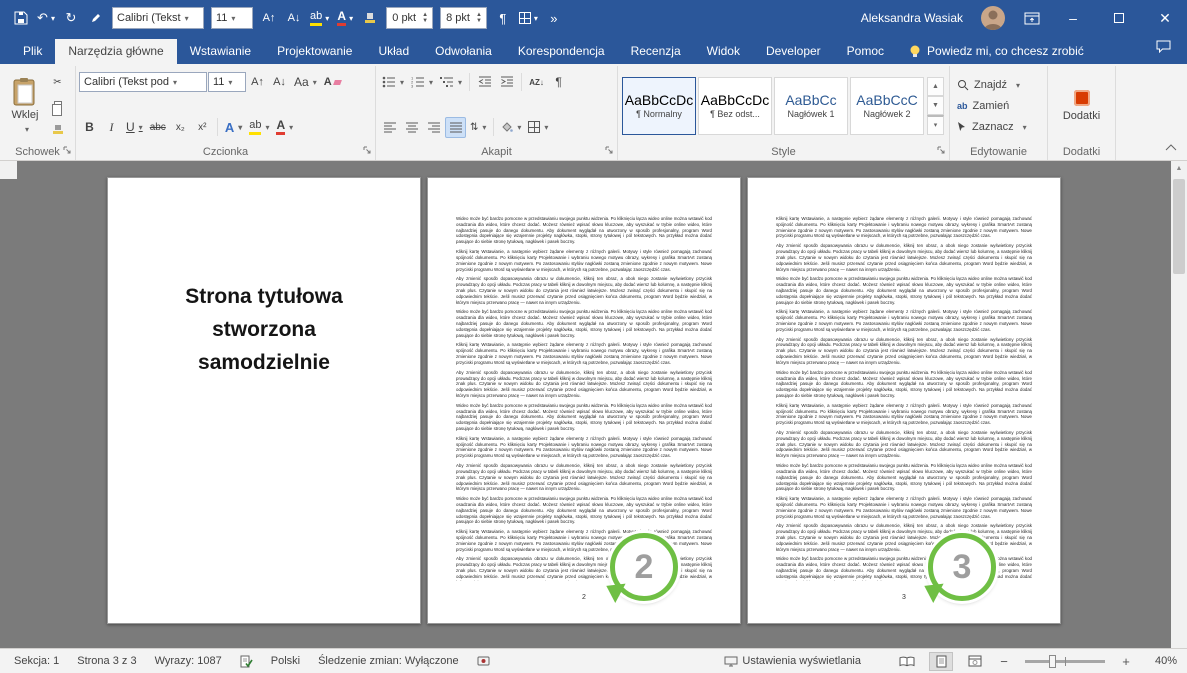 This screenshot has width=1187, height=673. What do you see at coordinates (367, 151) in the screenshot?
I see `font-dialog-launcher` at bounding box center [367, 151].